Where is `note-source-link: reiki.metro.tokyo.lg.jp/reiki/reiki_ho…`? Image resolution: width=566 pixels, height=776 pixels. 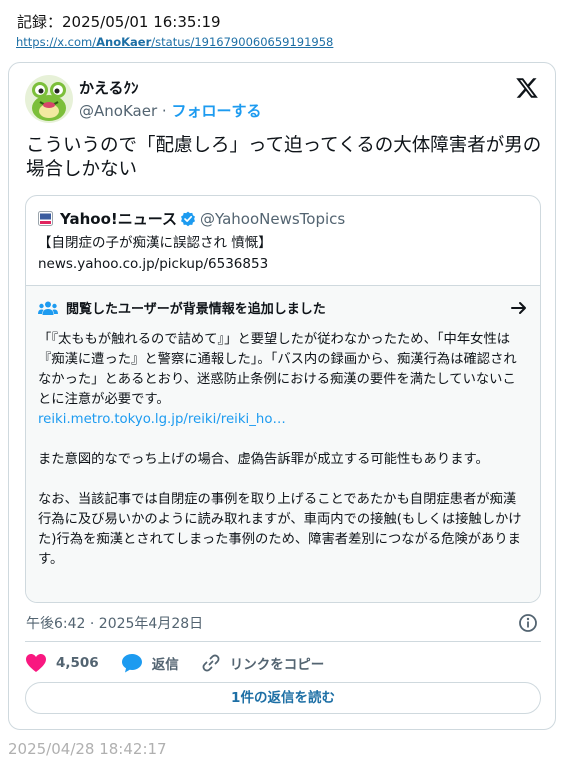
note-source-link: reiki.metro.tokyo.lg.jp/reiki/reiki_ho… is located at coordinates (162, 419).